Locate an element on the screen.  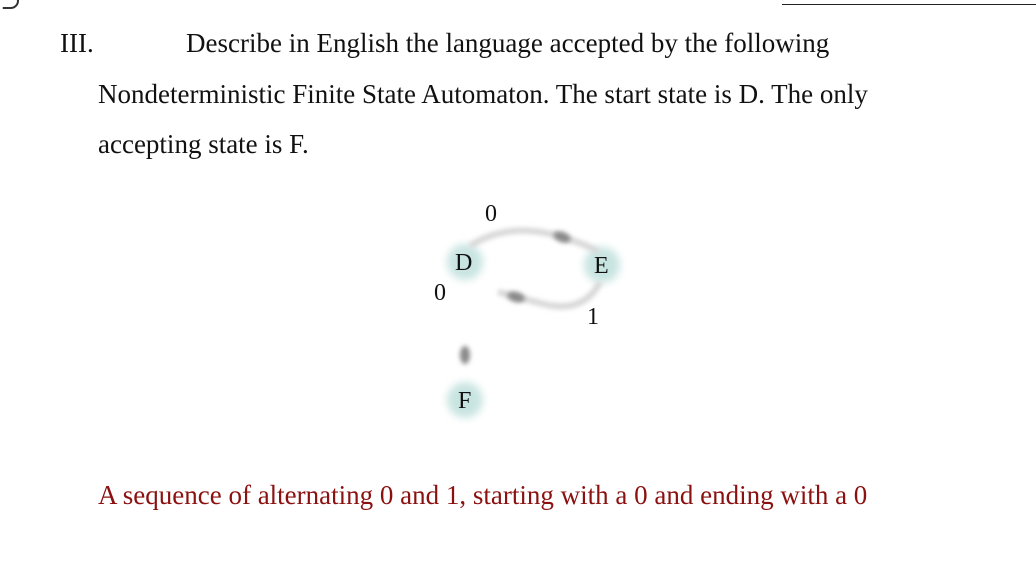
transition-d-f-label: 0 is located at coordinates (440, 293).